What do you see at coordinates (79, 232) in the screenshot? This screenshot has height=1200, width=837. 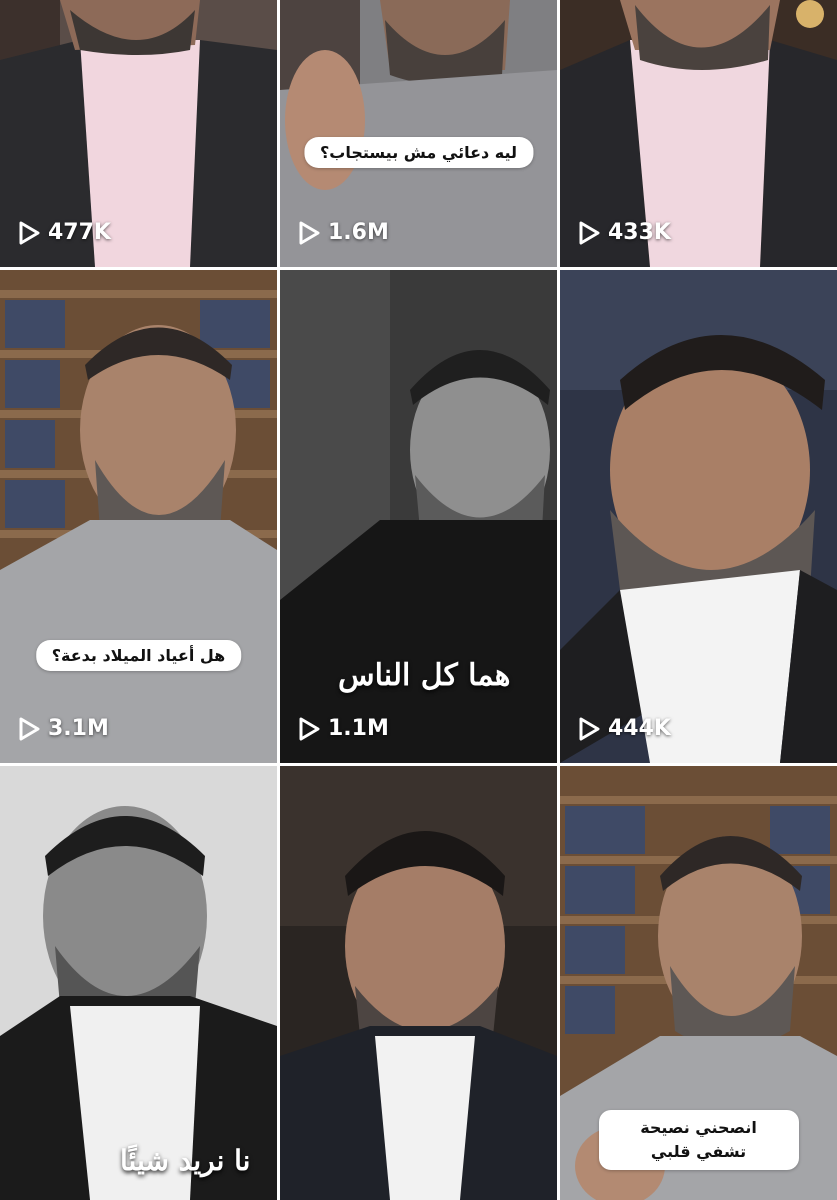 I see `view-count-value: 477K` at bounding box center [79, 232].